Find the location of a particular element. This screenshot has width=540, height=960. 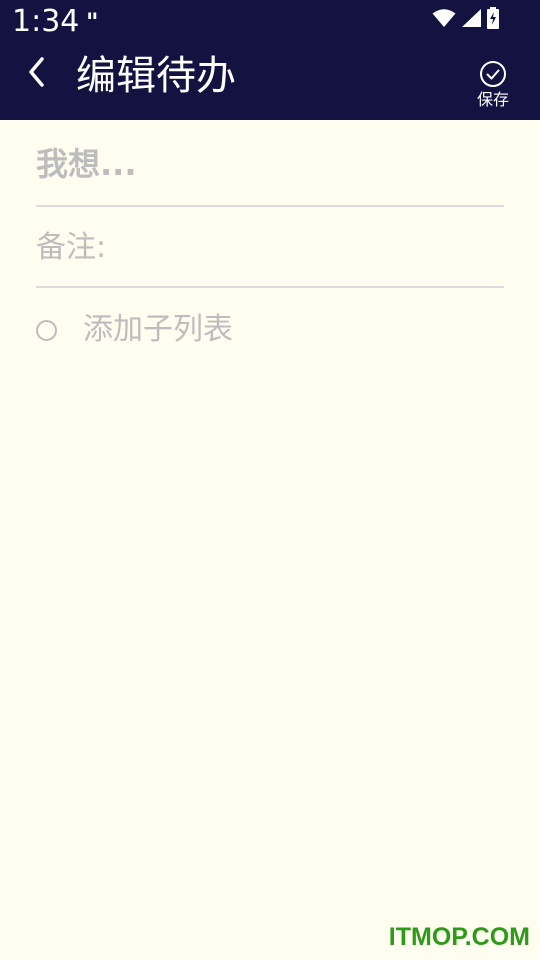

battery-charging-icon is located at coordinates (493, 18).